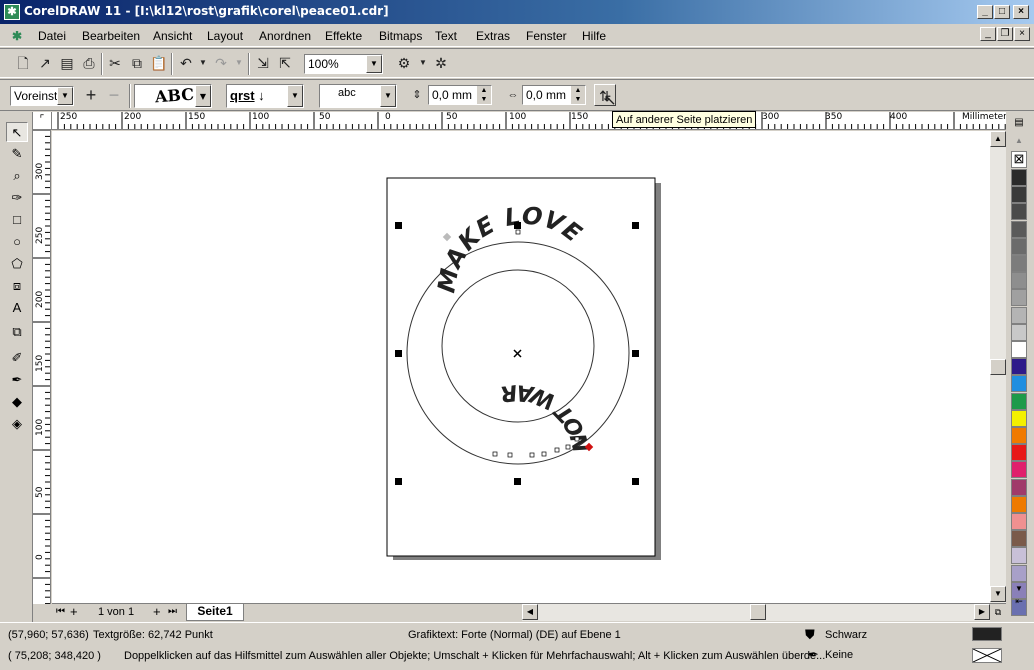 The image size is (1034, 670). Describe the element at coordinates (172, 36) in the screenshot. I see `menu-ansicht: Ansicht` at that location.